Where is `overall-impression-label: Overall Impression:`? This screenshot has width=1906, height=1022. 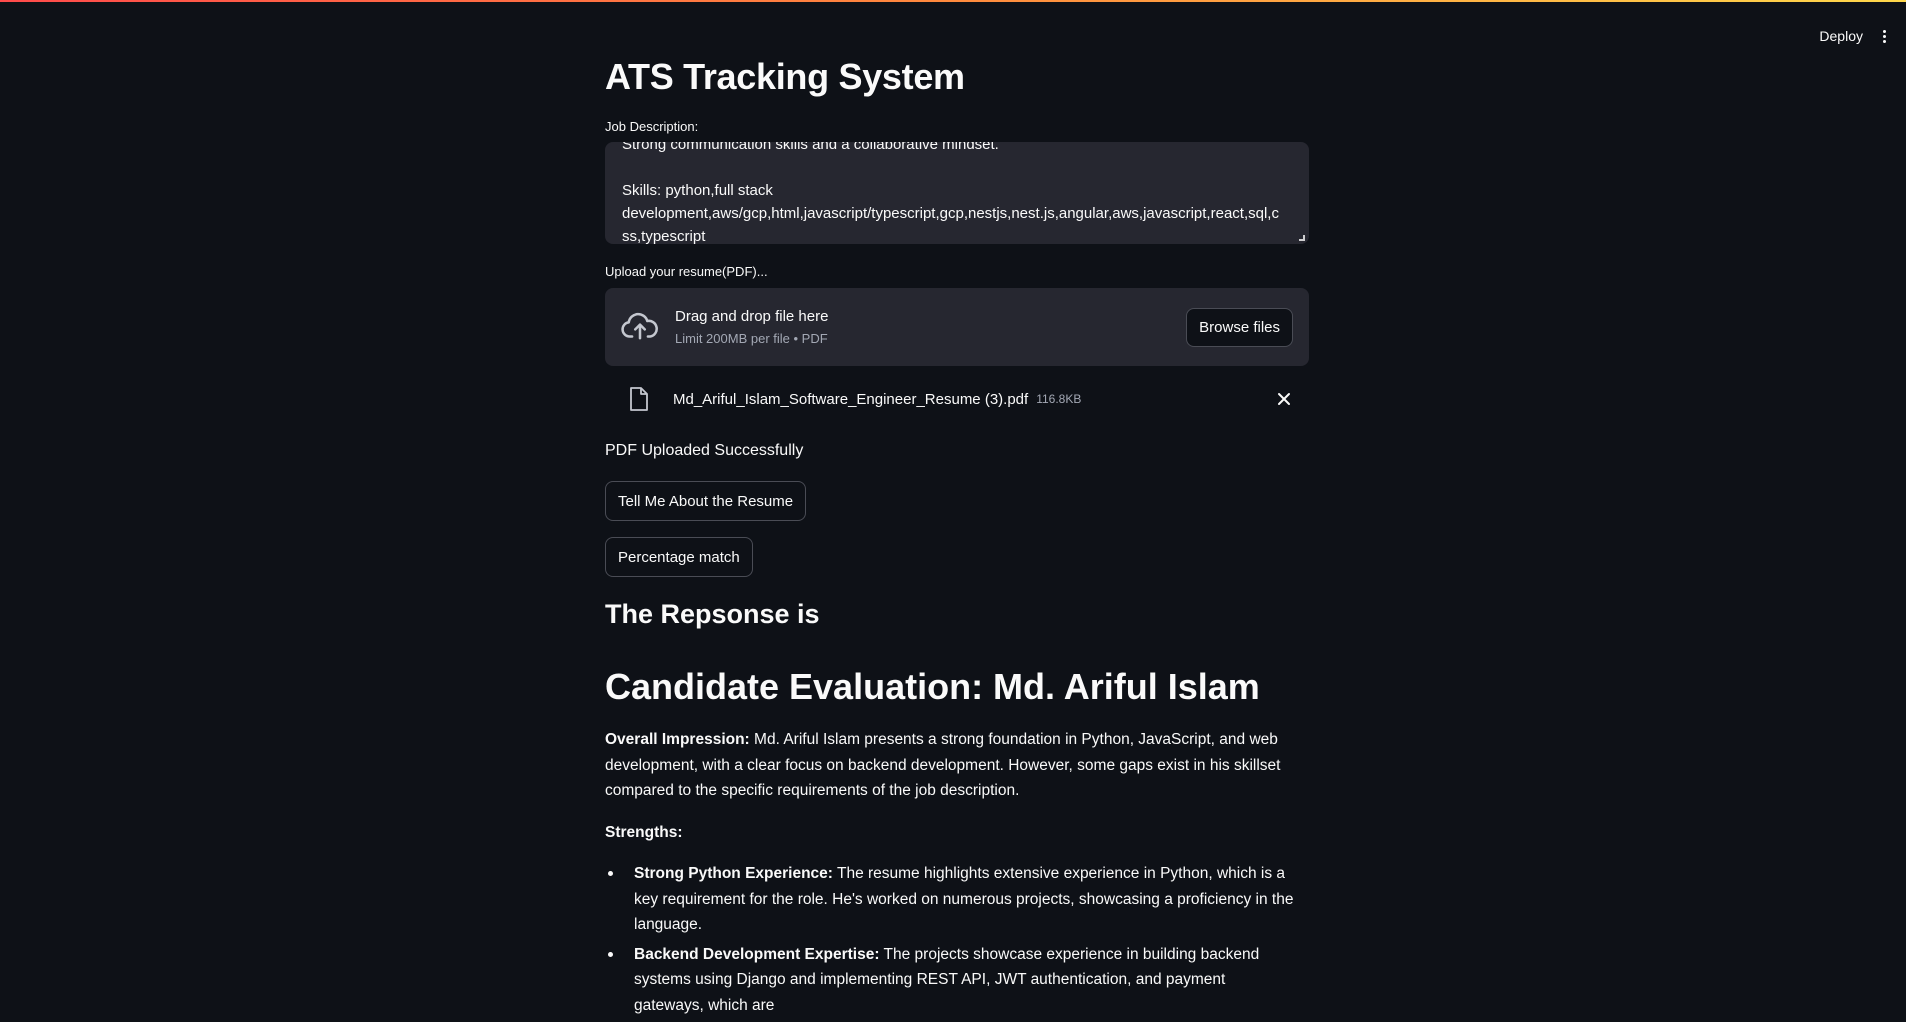
overall-impression-label: Overall Impression: is located at coordinates (677, 739).